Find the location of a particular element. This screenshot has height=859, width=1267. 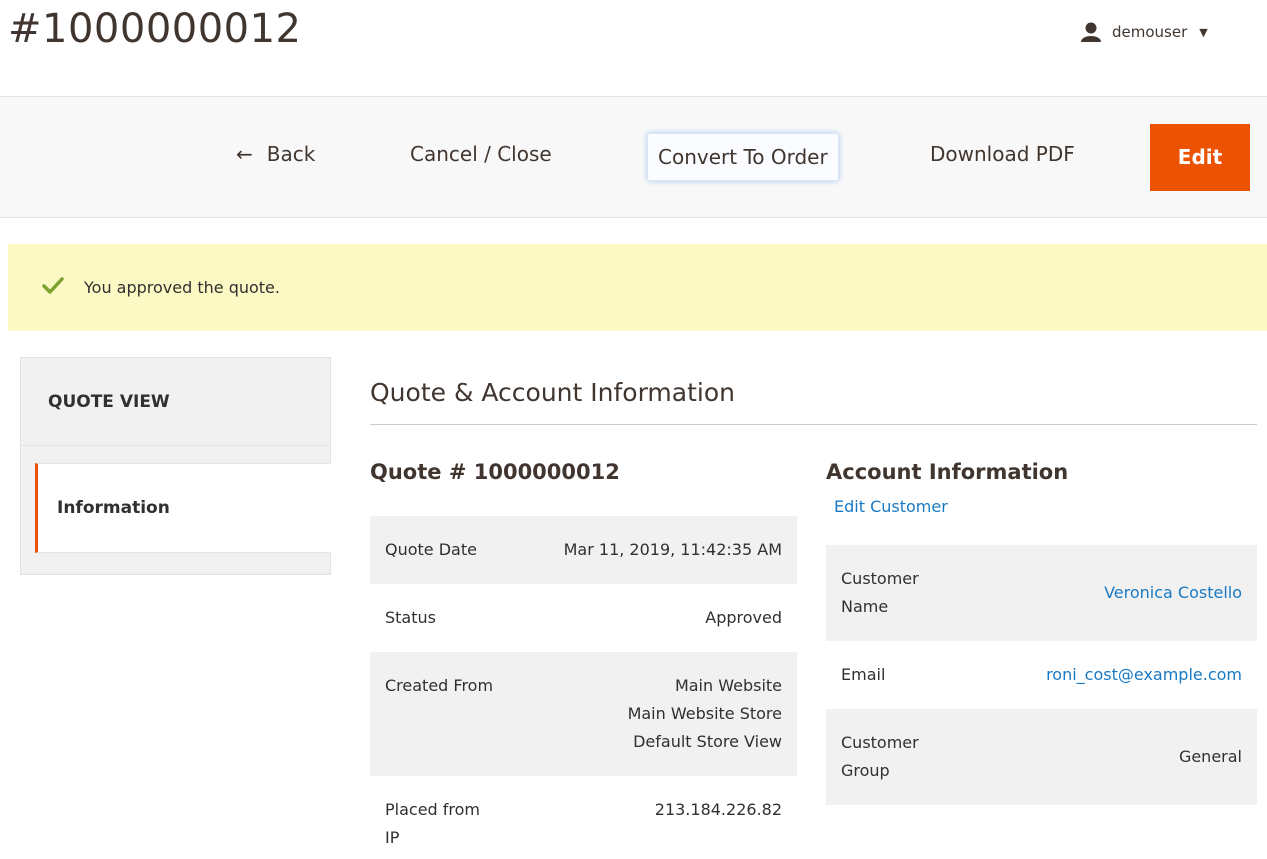

email-cell: roni_cost@example.com is located at coordinates (1106, 675).